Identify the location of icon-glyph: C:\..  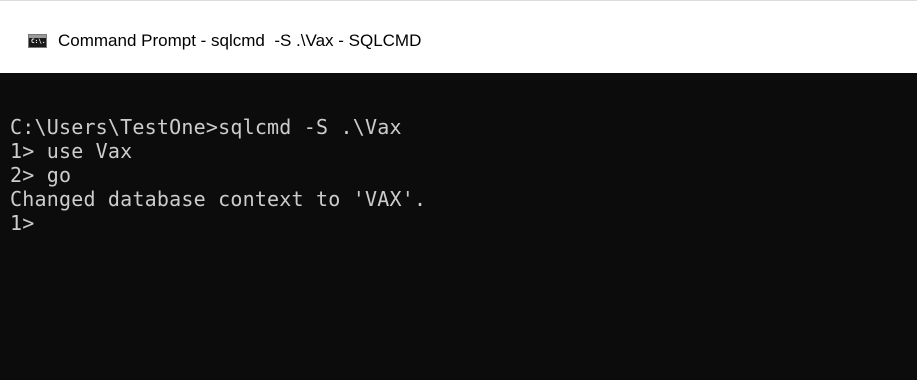
(38, 41).